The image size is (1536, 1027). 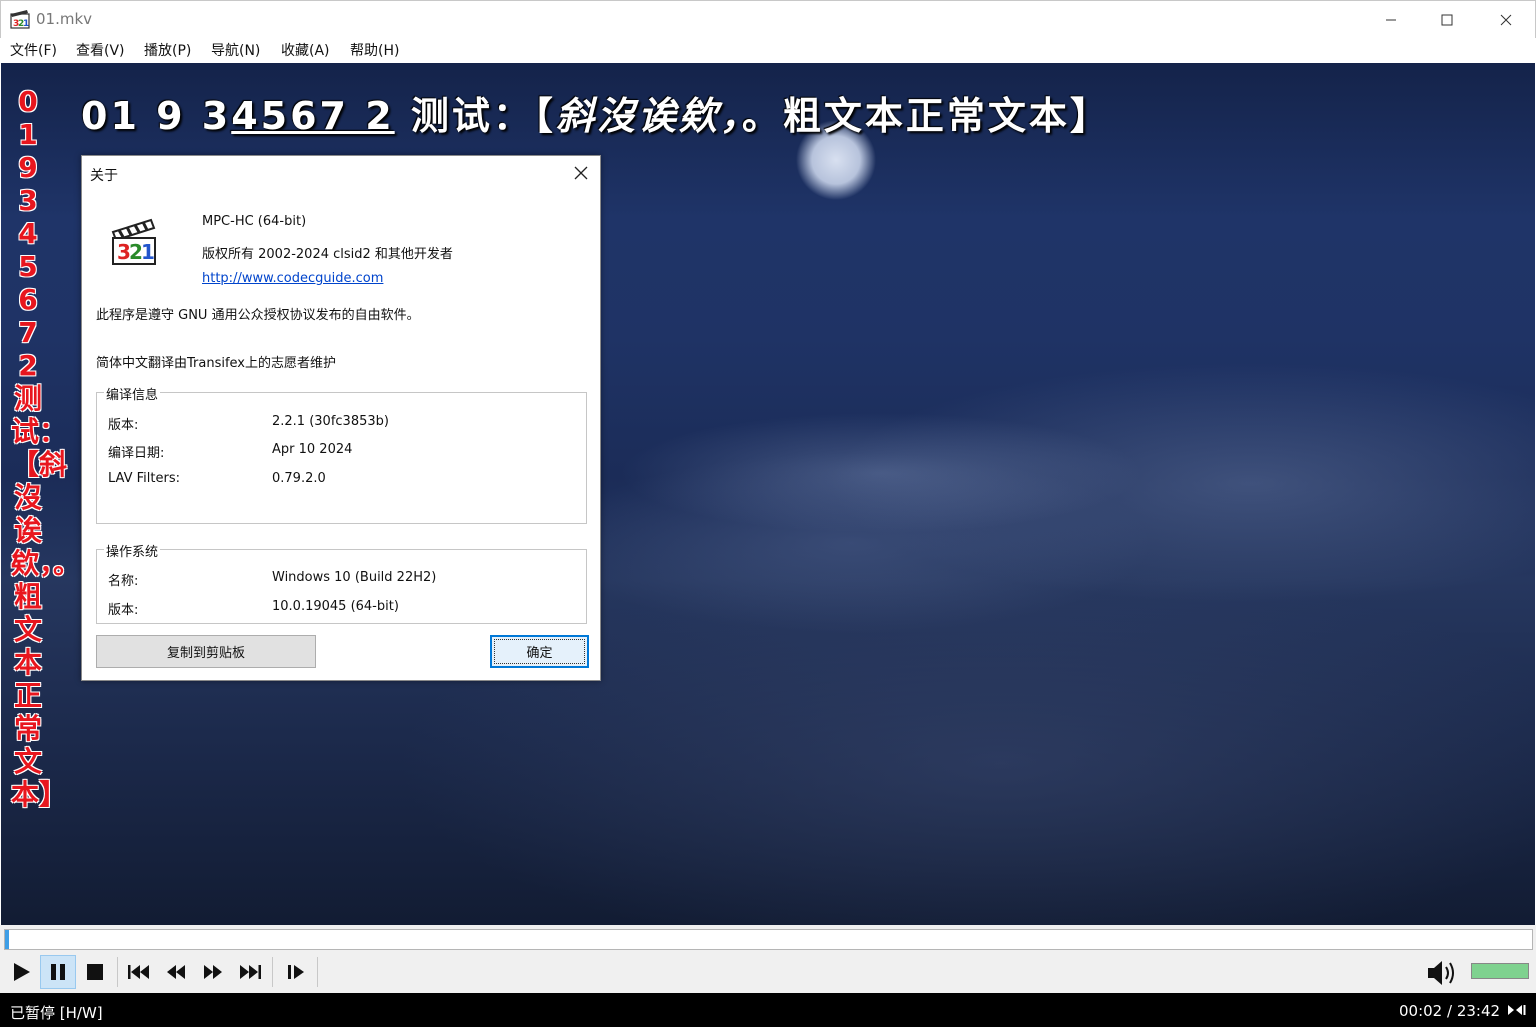 I want to click on menu-file: 文件(F), so click(x=35, y=50).